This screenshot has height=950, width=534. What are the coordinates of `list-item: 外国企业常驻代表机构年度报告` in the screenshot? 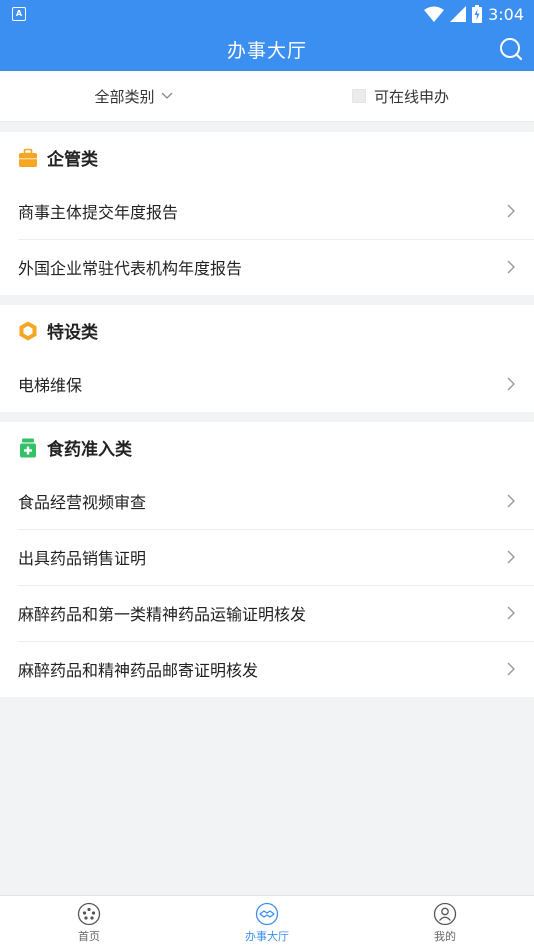 It's located at (267, 267).